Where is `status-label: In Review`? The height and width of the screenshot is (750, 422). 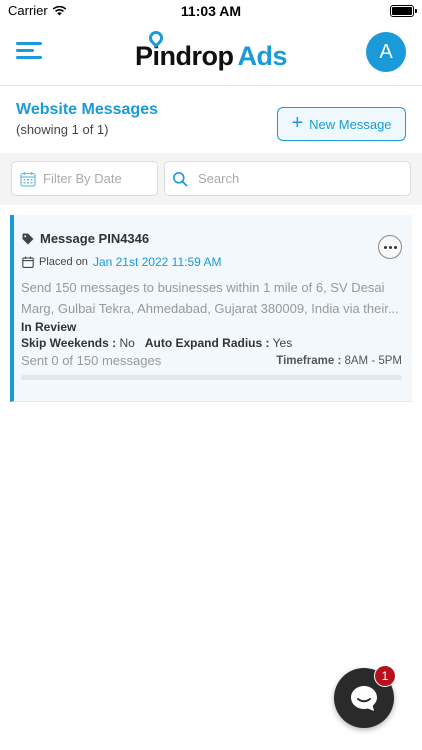 status-label: In Review is located at coordinates (49, 327).